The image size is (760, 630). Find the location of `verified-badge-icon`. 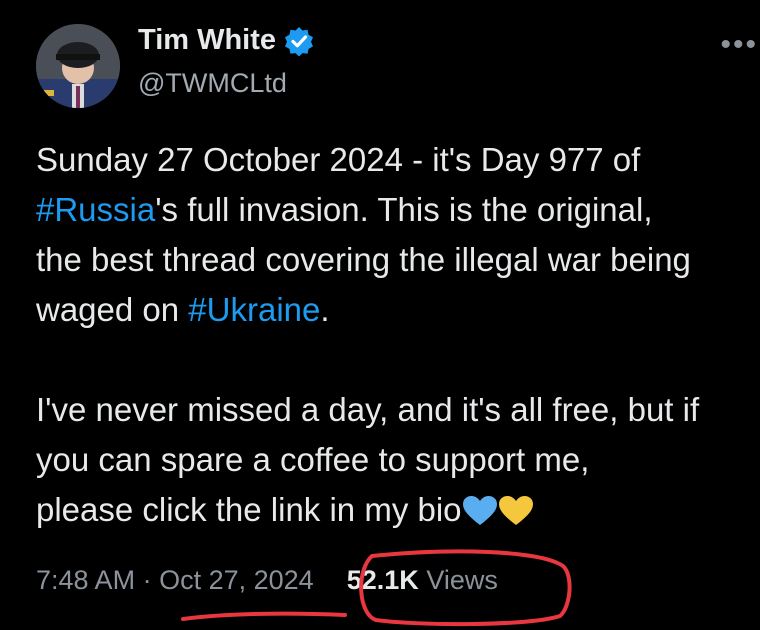

verified-badge-icon is located at coordinates (299, 41).